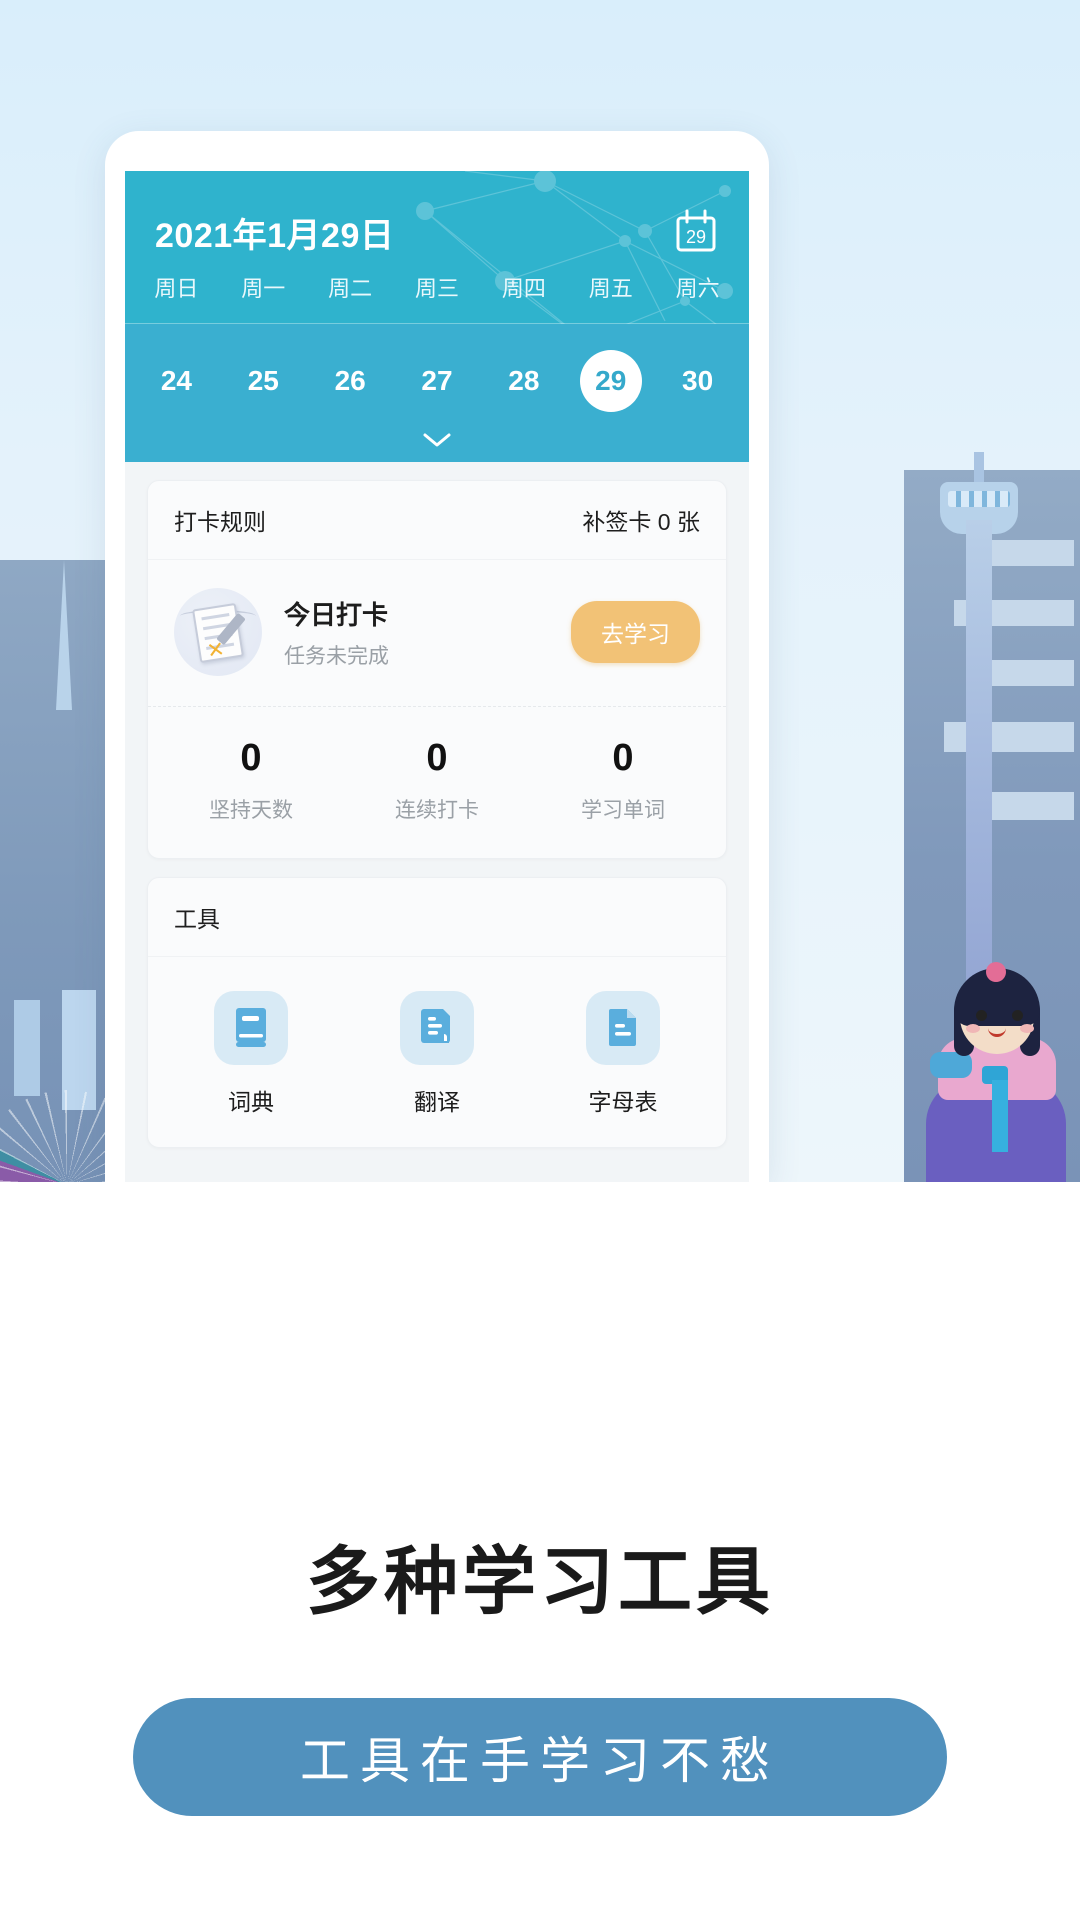  What do you see at coordinates (437, 1102) in the screenshot?
I see `tool-label: 翻译` at bounding box center [437, 1102].